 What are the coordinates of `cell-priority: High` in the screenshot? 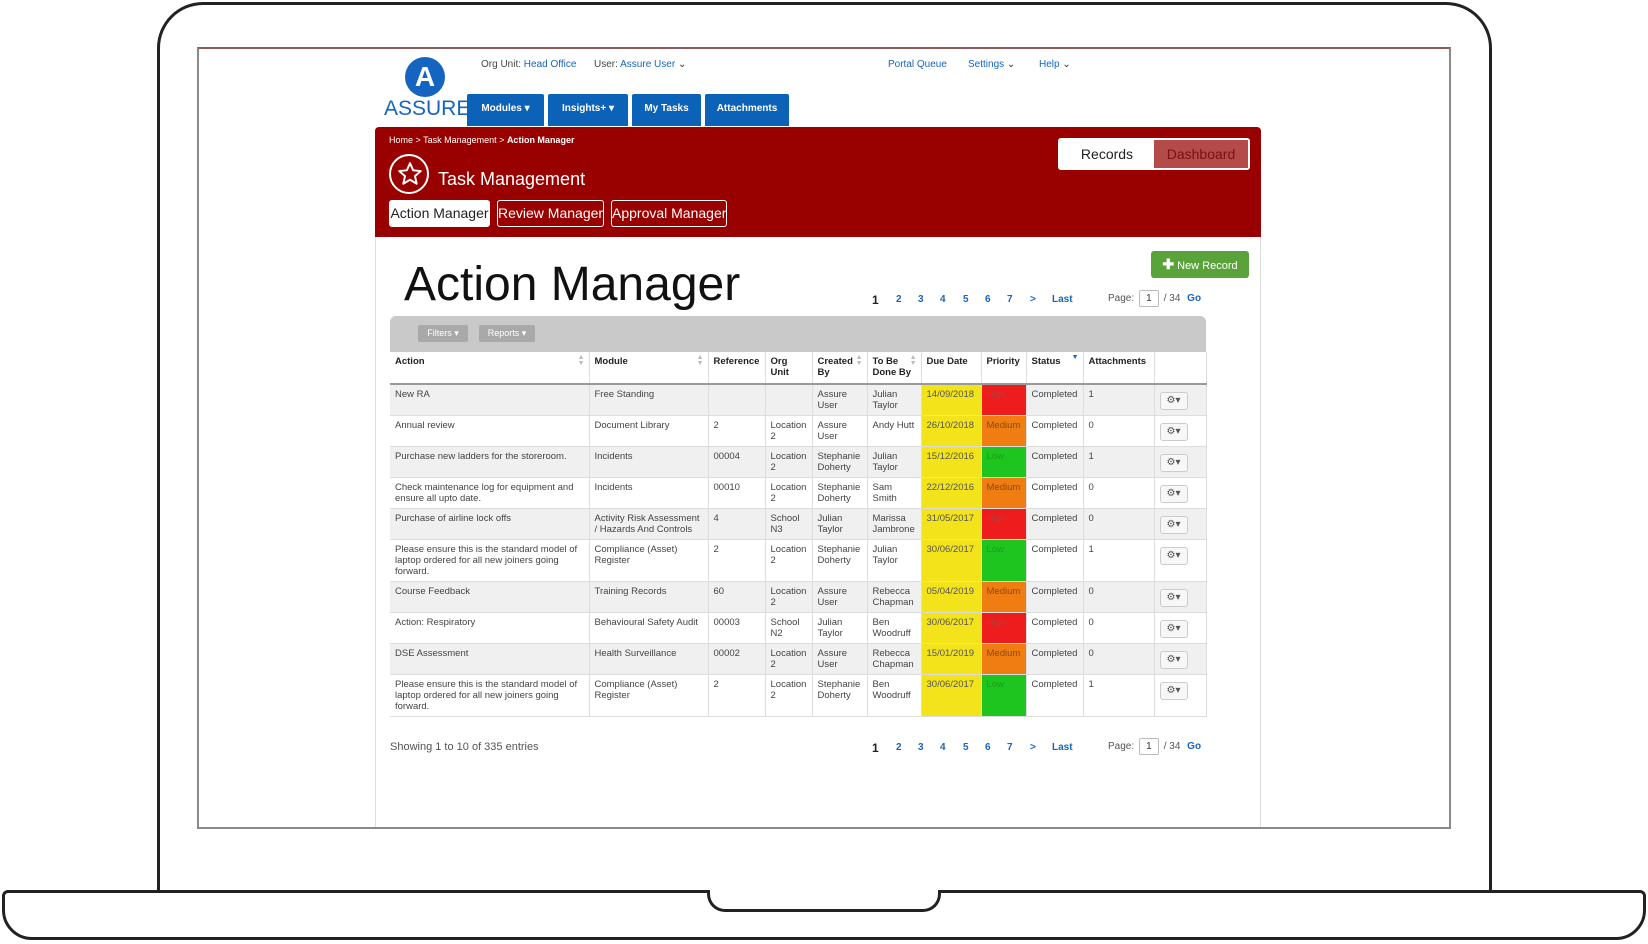 It's located at (1004, 400).